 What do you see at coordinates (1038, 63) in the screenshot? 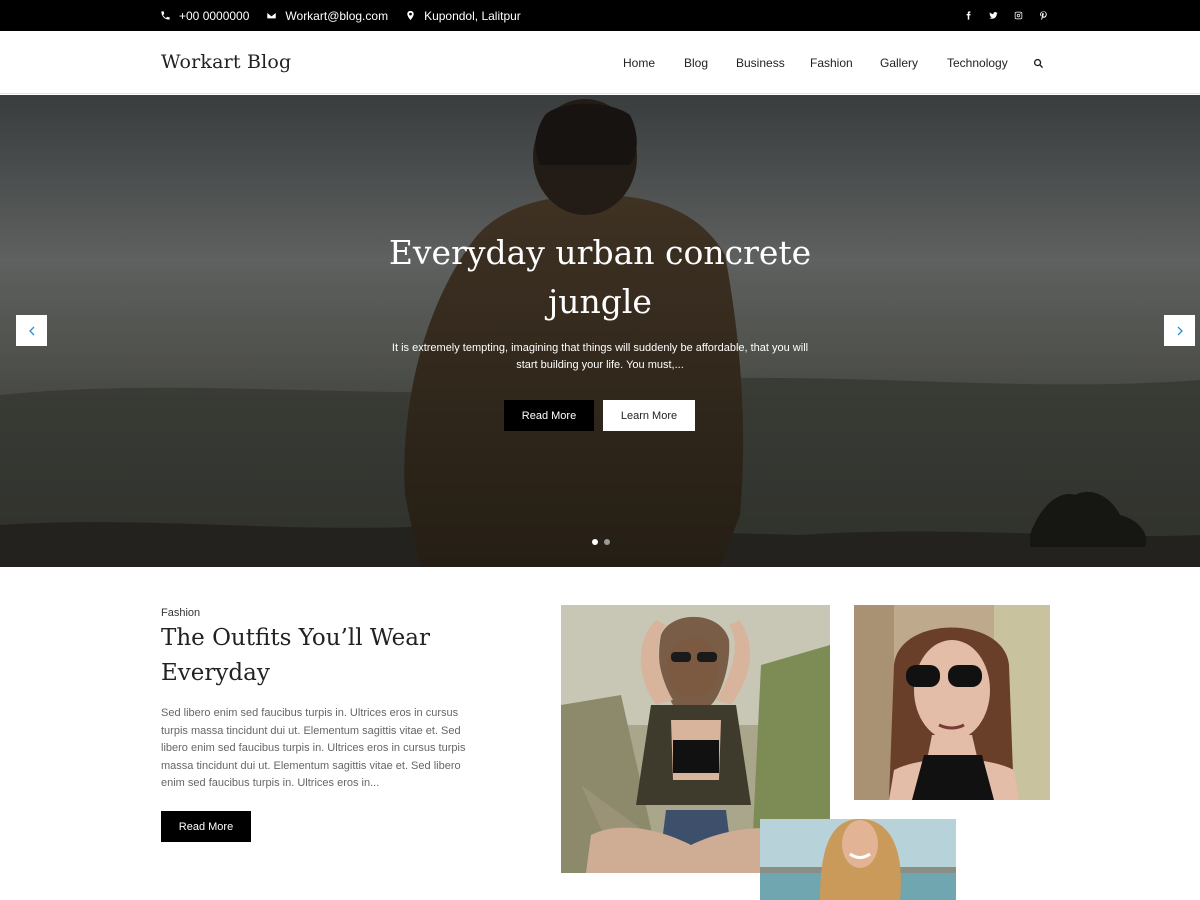
I see `search-icon` at bounding box center [1038, 63].